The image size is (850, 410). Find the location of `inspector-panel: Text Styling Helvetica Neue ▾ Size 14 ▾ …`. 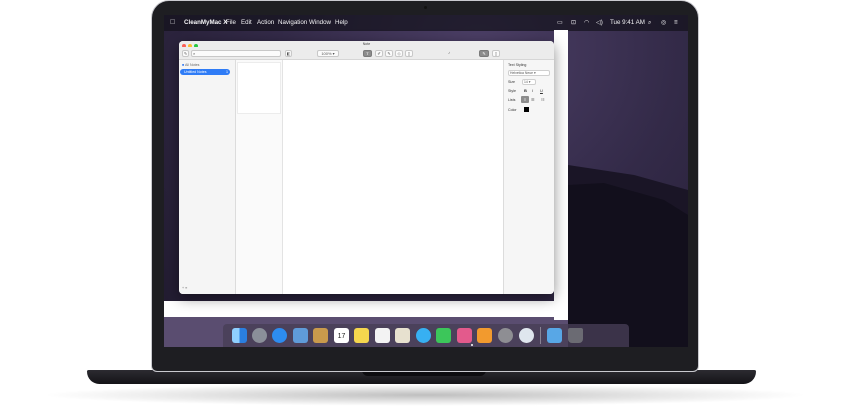

inspector-panel: Text Styling Helvetica Neue ▾ Size 14 ▾ … is located at coordinates (528, 177).